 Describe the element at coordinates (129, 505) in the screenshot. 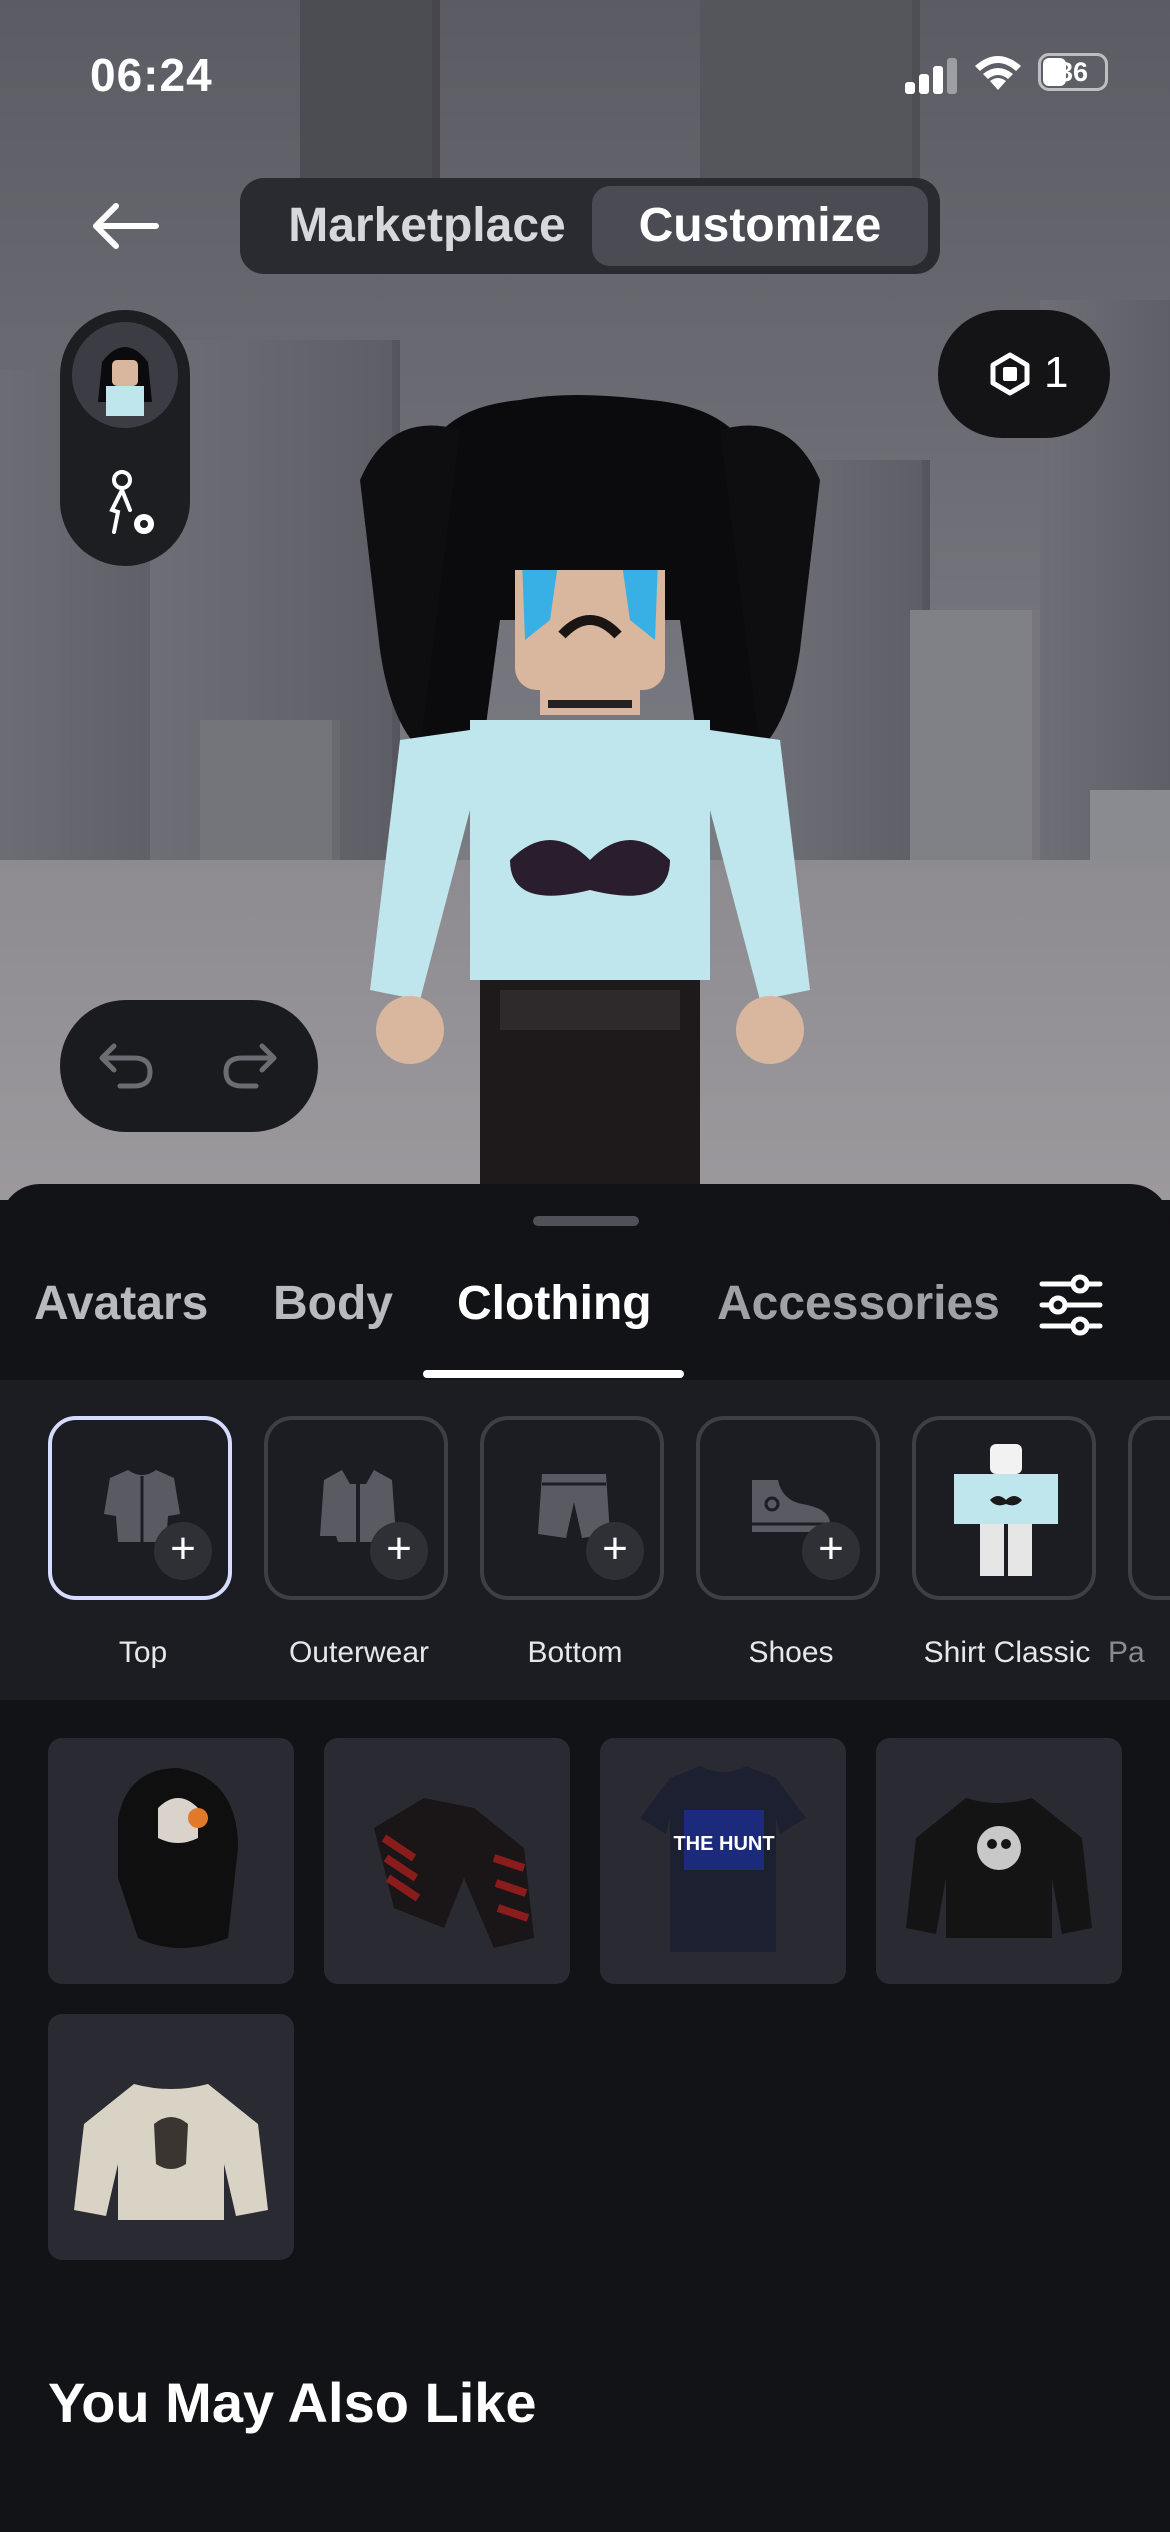

I see `avatar-settings-icon` at that location.